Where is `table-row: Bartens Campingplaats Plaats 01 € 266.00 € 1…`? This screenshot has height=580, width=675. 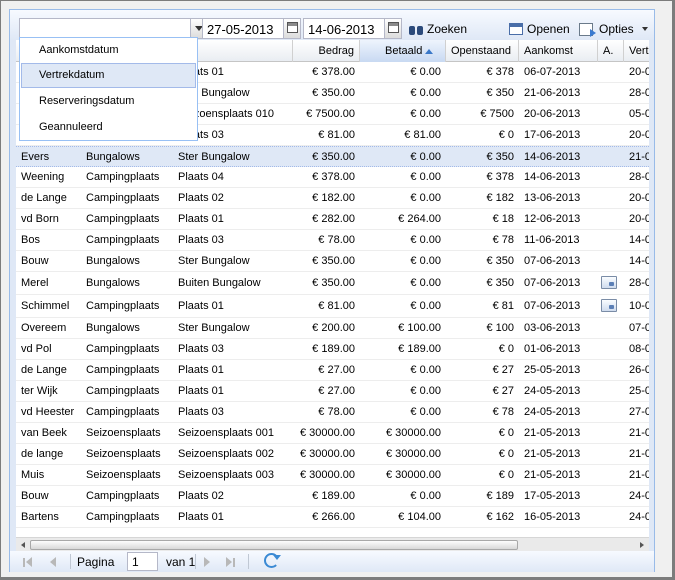
table-row: Bartens Campingplaats Plaats 01 € 266.00 € 1… is located at coordinates (332, 517).